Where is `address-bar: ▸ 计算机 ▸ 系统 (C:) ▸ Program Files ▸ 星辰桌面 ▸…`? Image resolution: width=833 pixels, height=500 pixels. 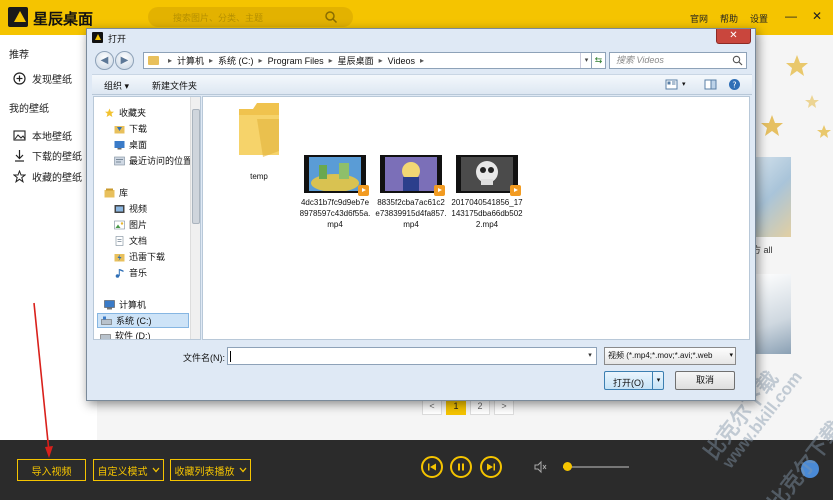 address-bar: ▸ 计算机 ▸ 系统 (C:) ▸ Program Files ▸ 星辰桌面 ▸… is located at coordinates (368, 60).